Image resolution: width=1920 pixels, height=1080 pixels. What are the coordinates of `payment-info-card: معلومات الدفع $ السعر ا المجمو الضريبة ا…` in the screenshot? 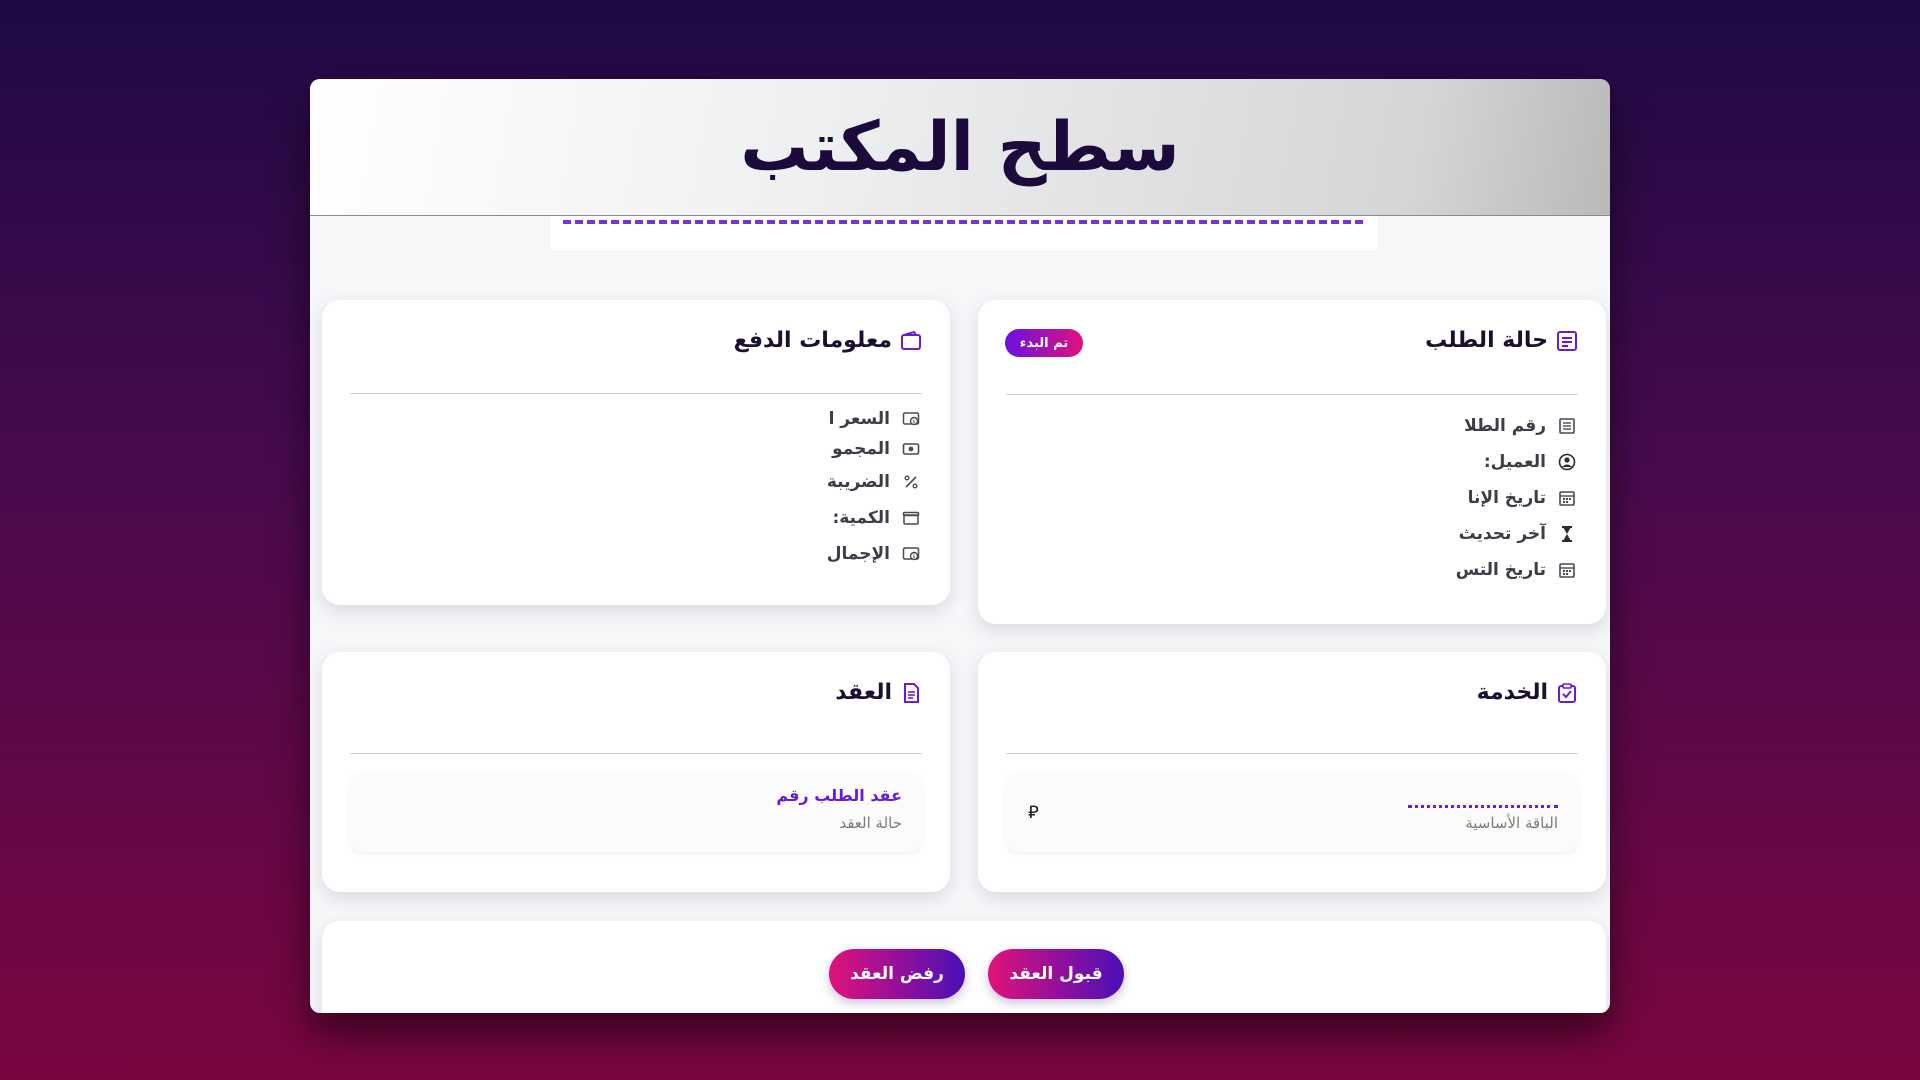 It's located at (636, 452).